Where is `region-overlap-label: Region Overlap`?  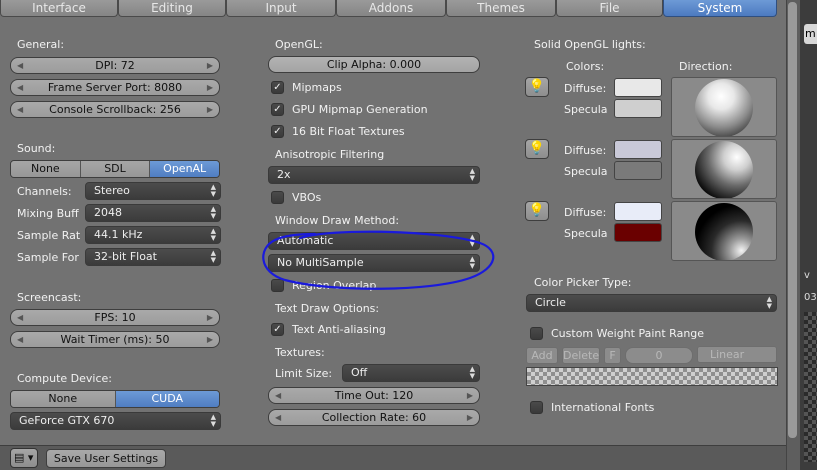
region-overlap-label: Region Overlap is located at coordinates (334, 285).